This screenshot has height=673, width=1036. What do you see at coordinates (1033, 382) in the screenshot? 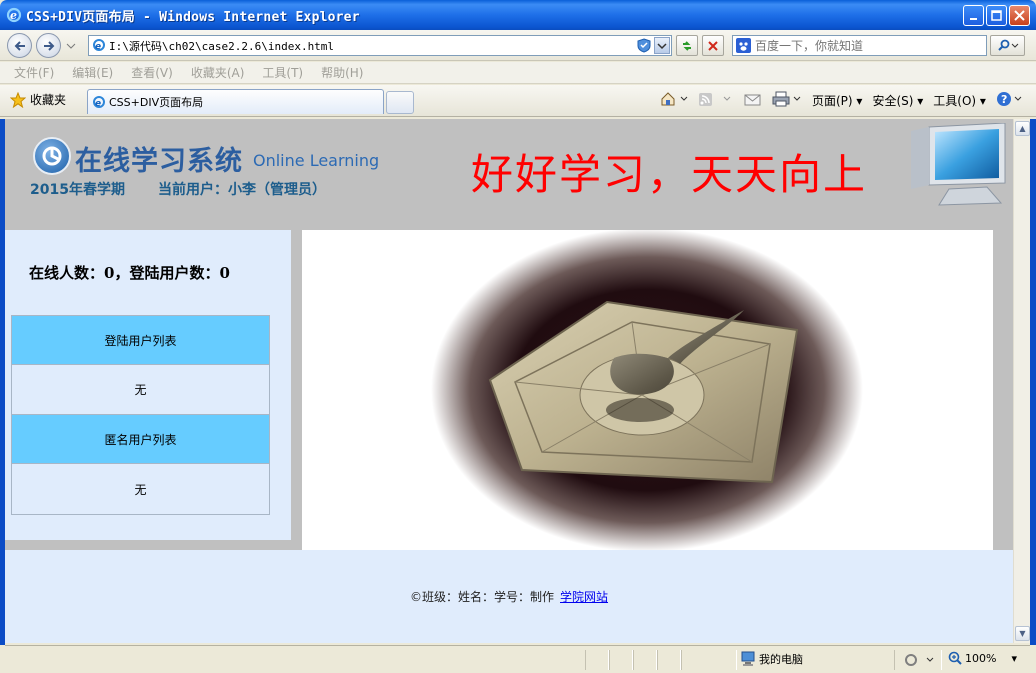
I see `window-border-right` at bounding box center [1033, 382].